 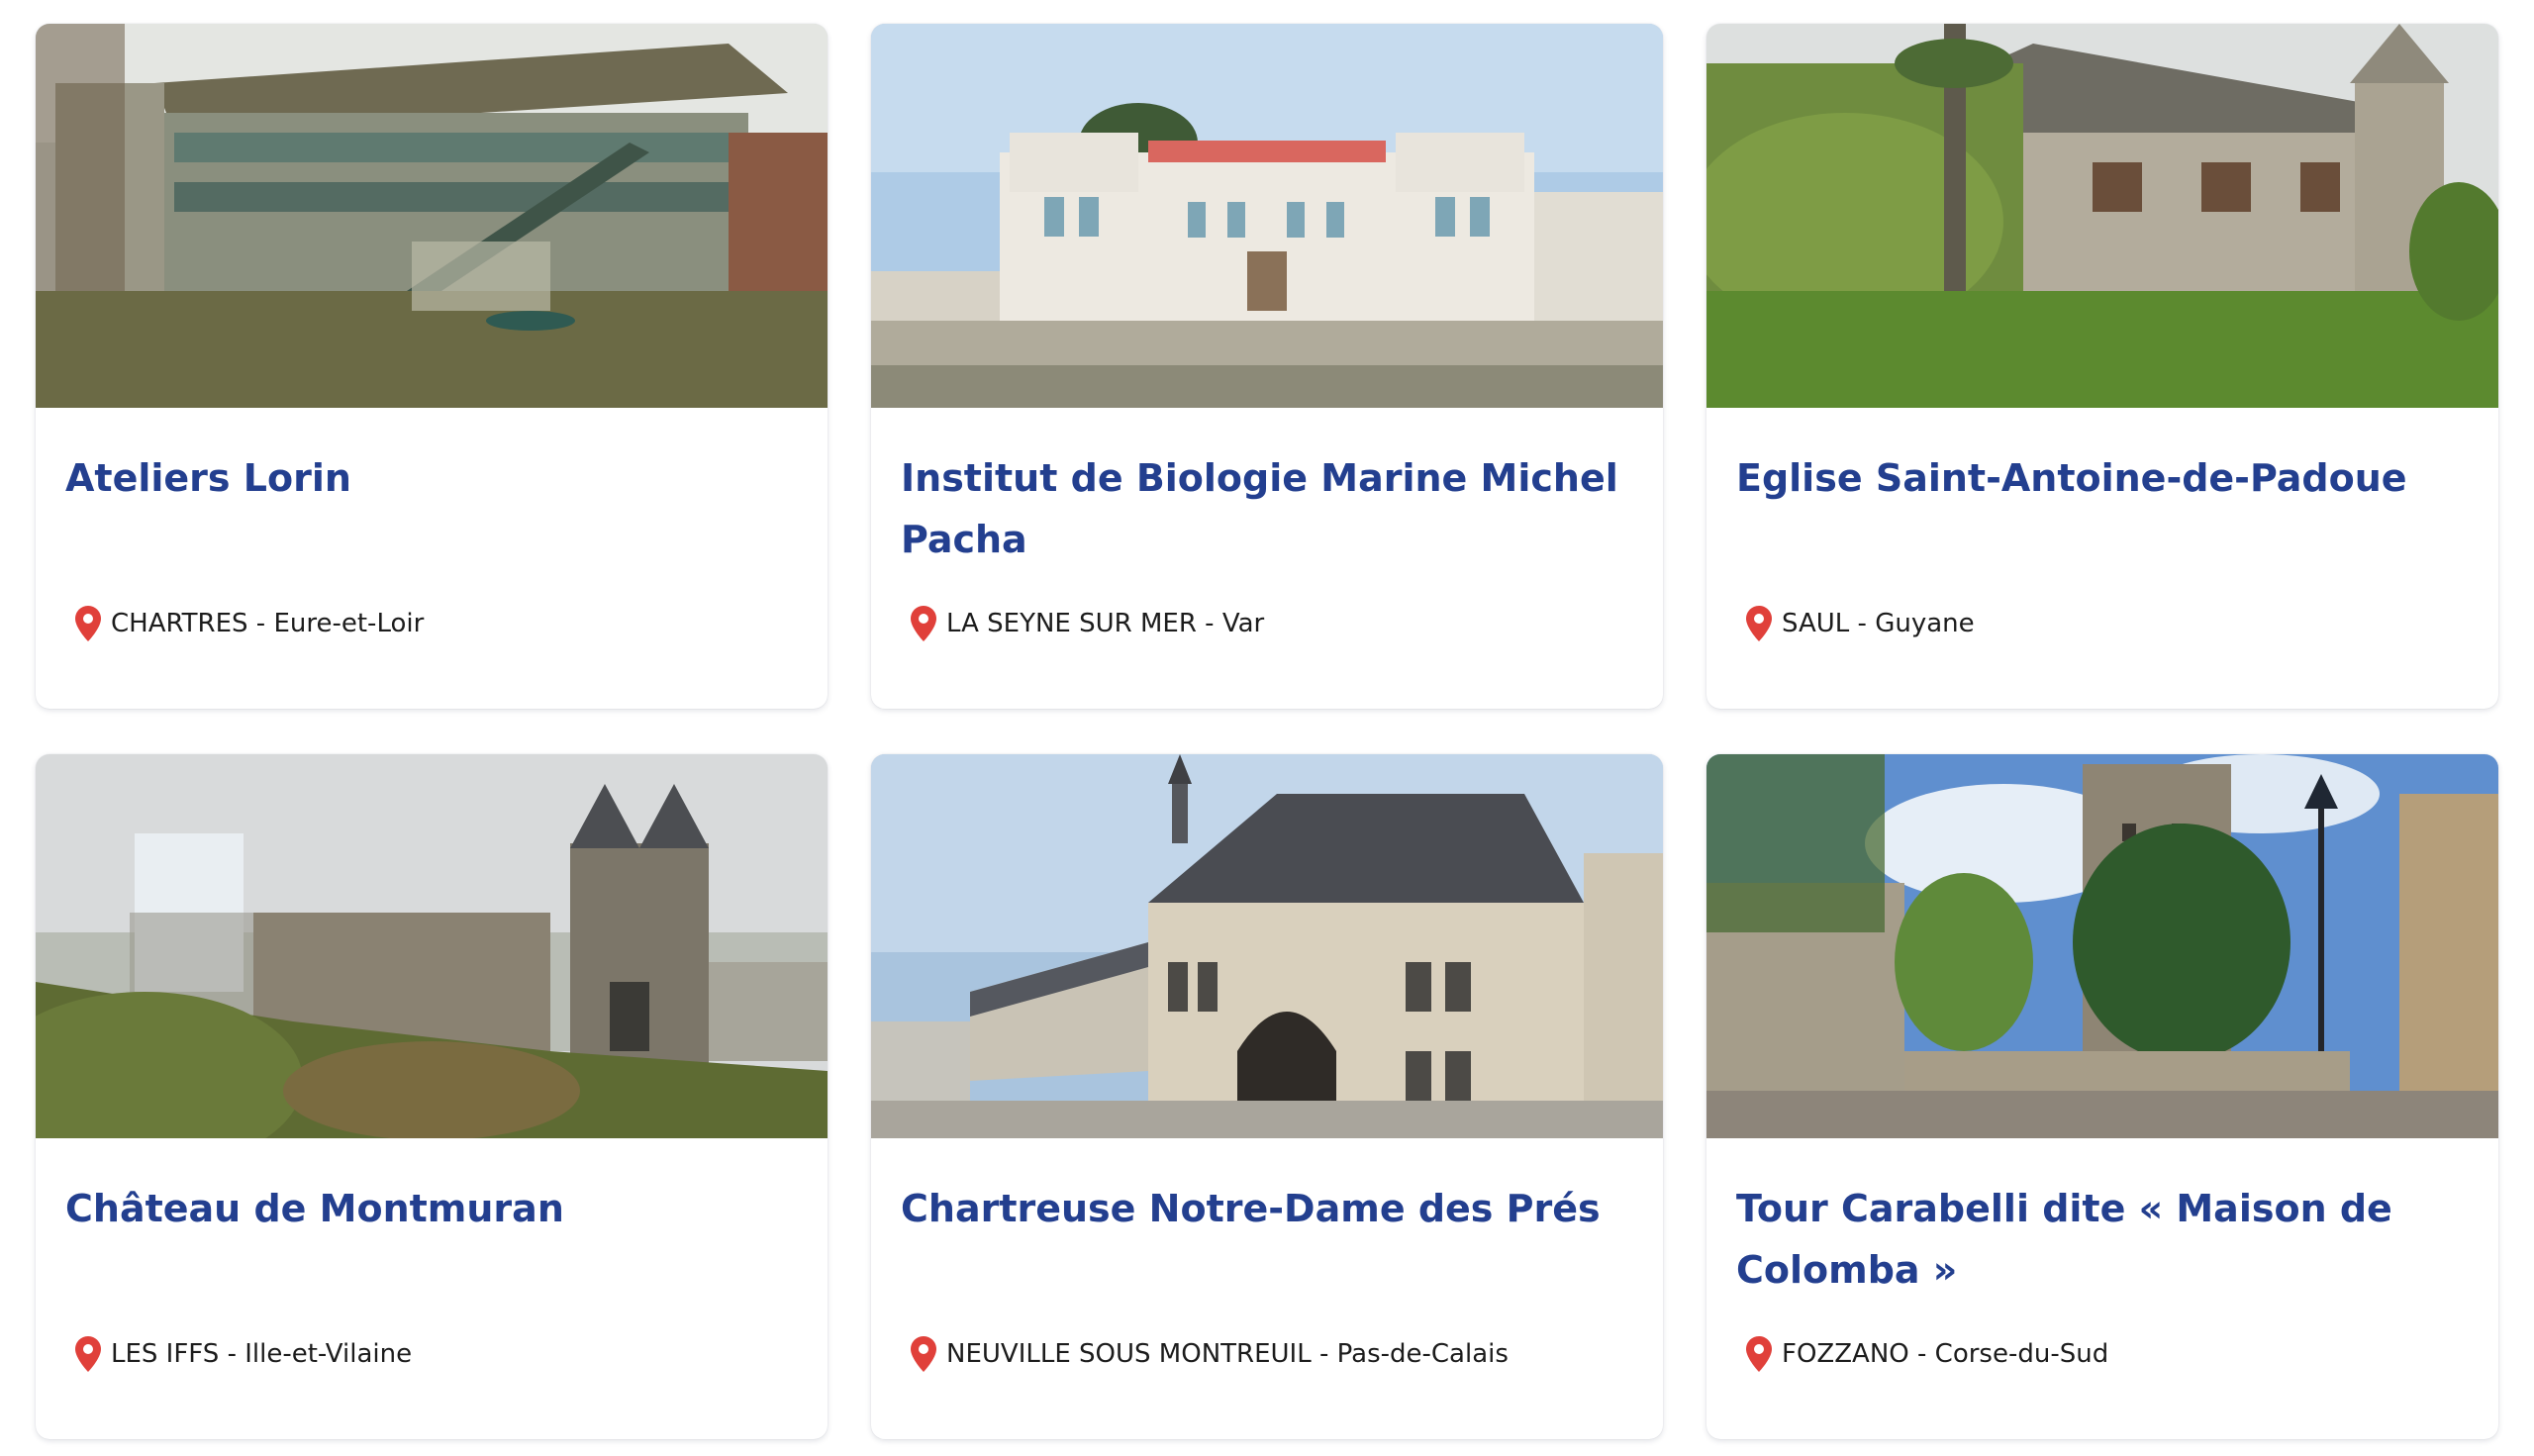 I want to click on location-text: CHARTRES - Eure-et-Loir, so click(x=267, y=623).